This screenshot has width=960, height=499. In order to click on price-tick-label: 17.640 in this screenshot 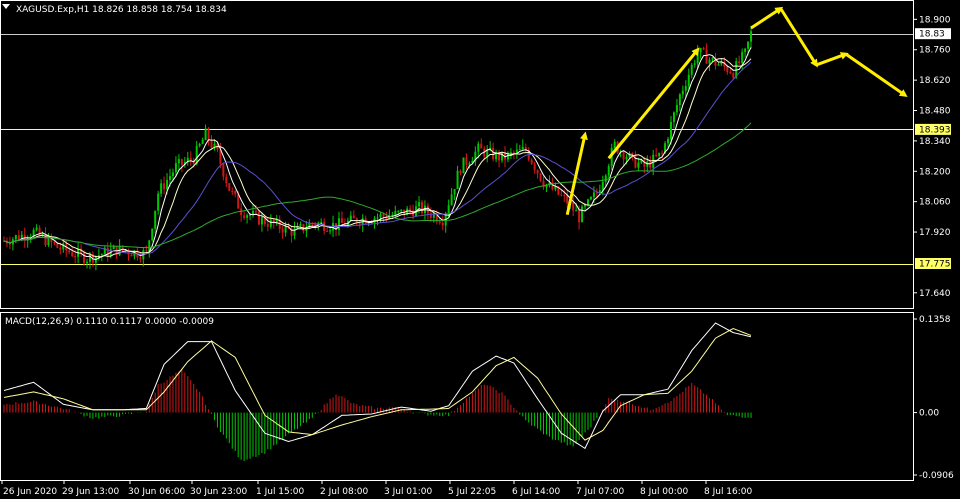, I will do `click(935, 294)`.